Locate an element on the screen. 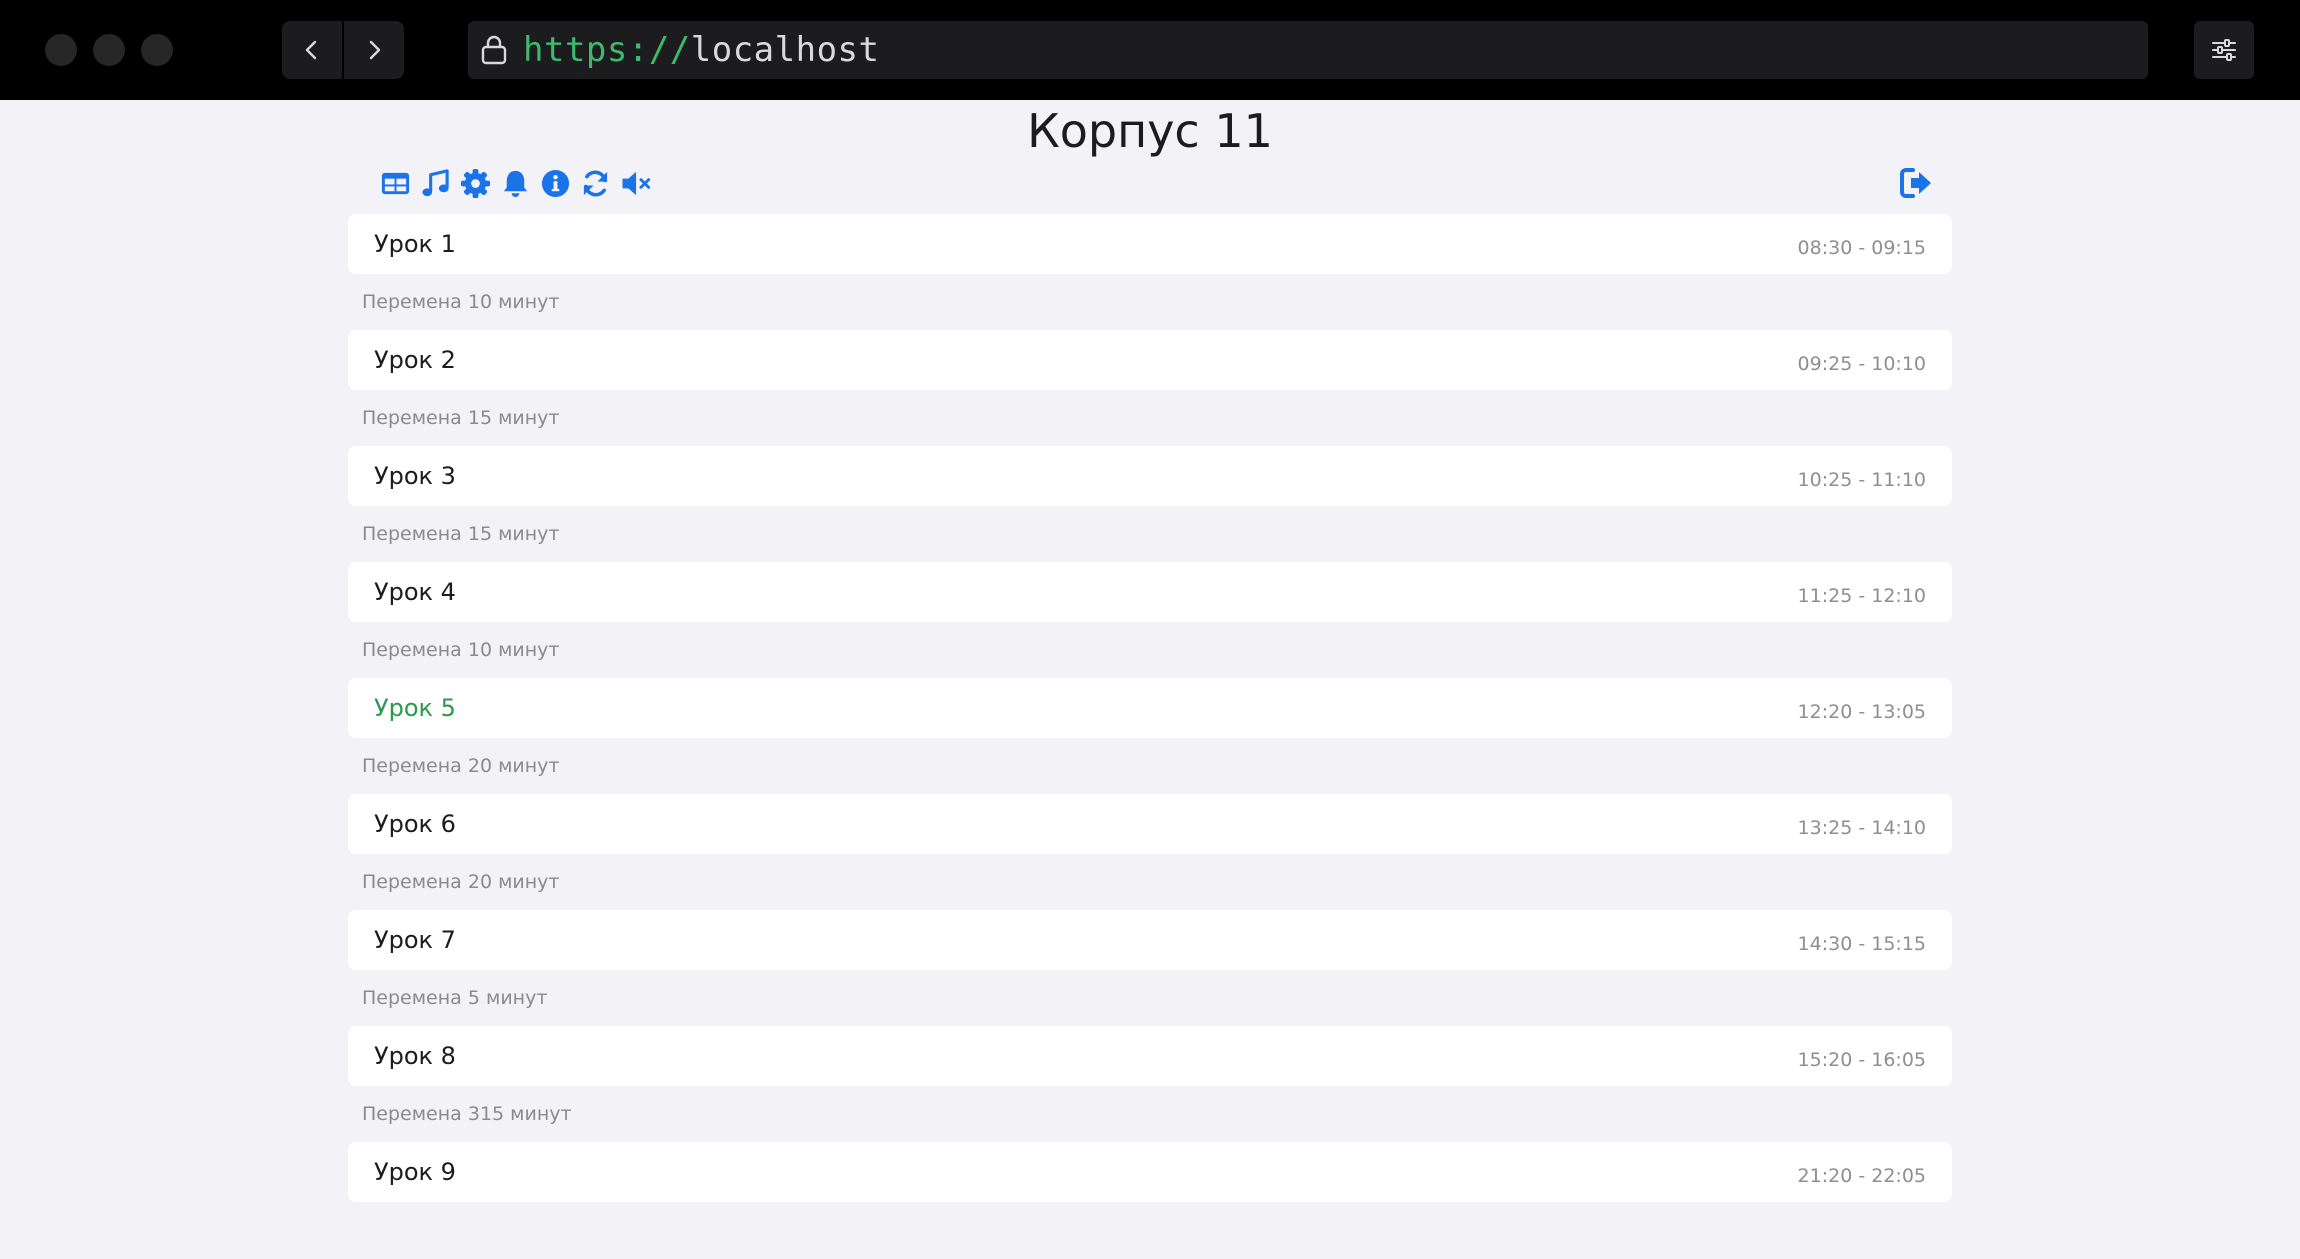  chevron-right-icon is located at coordinates (375, 50).